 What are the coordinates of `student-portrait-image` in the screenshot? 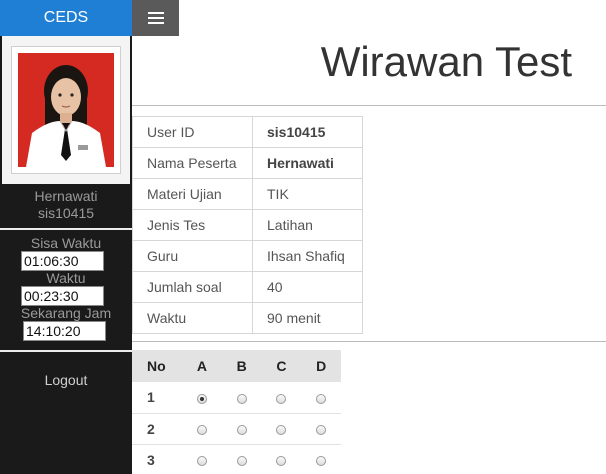 It's located at (66, 110).